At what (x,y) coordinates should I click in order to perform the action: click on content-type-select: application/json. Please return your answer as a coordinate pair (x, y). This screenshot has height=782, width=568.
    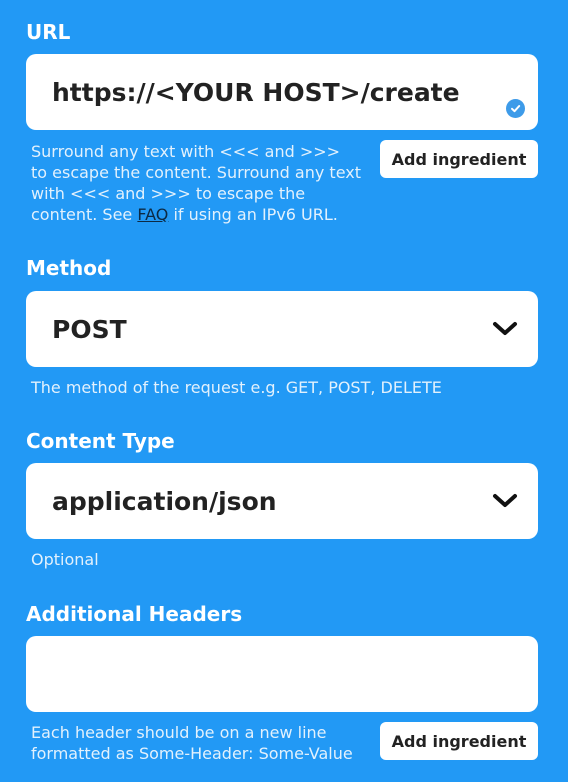
    Looking at the image, I should click on (282, 501).